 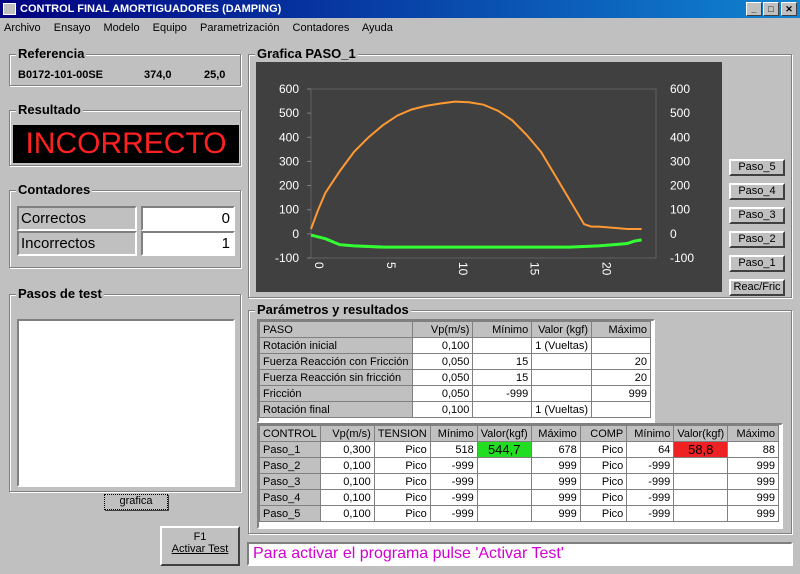 I want to click on control-cell: 0,100, so click(x=347, y=465).